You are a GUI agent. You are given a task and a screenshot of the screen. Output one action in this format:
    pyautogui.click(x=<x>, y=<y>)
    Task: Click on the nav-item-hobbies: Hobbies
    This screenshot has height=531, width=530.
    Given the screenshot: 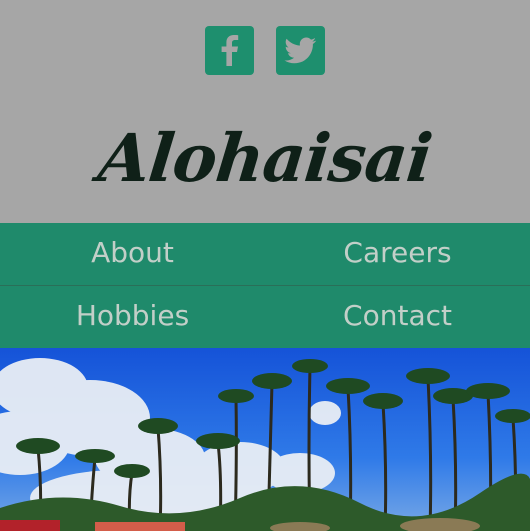 What is the action you would take?
    pyautogui.click(x=132, y=317)
    